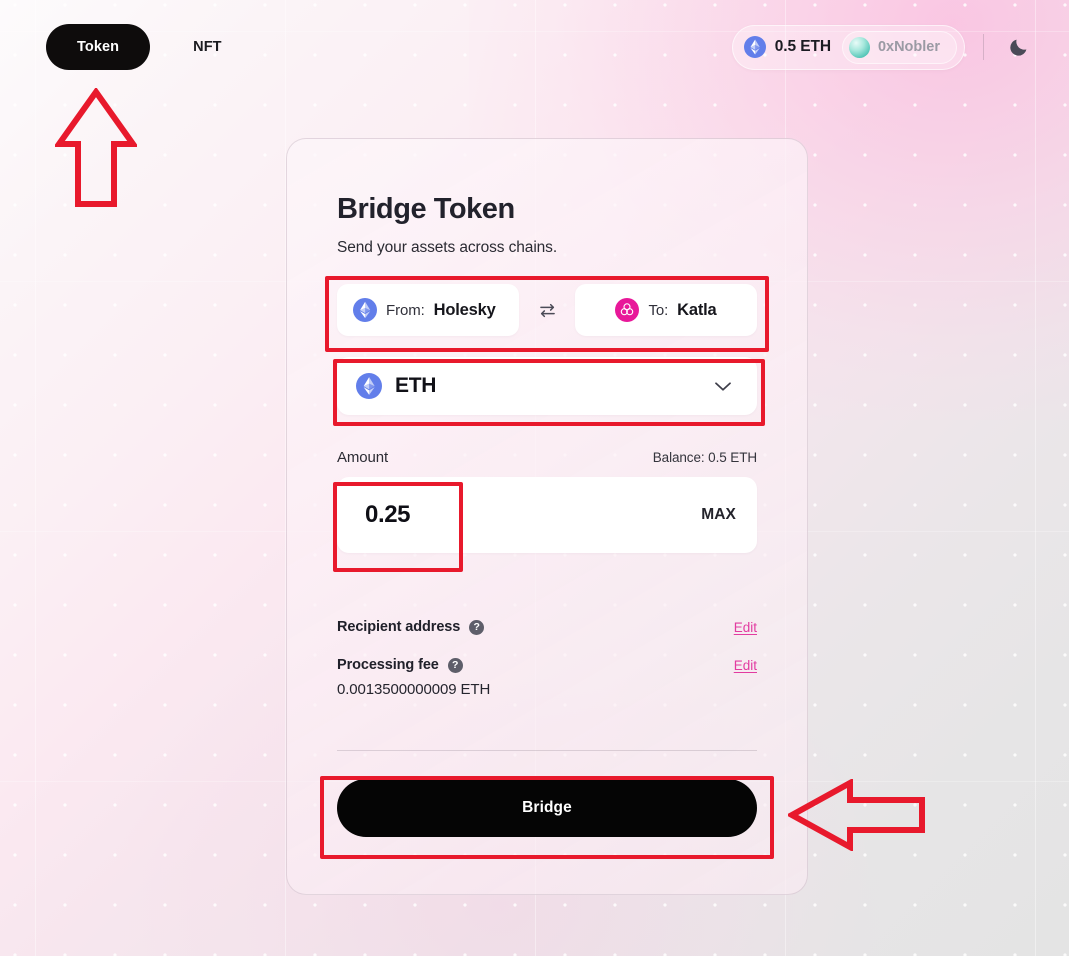  I want to click on recipient-address-left: Recipient address ?, so click(411, 627).